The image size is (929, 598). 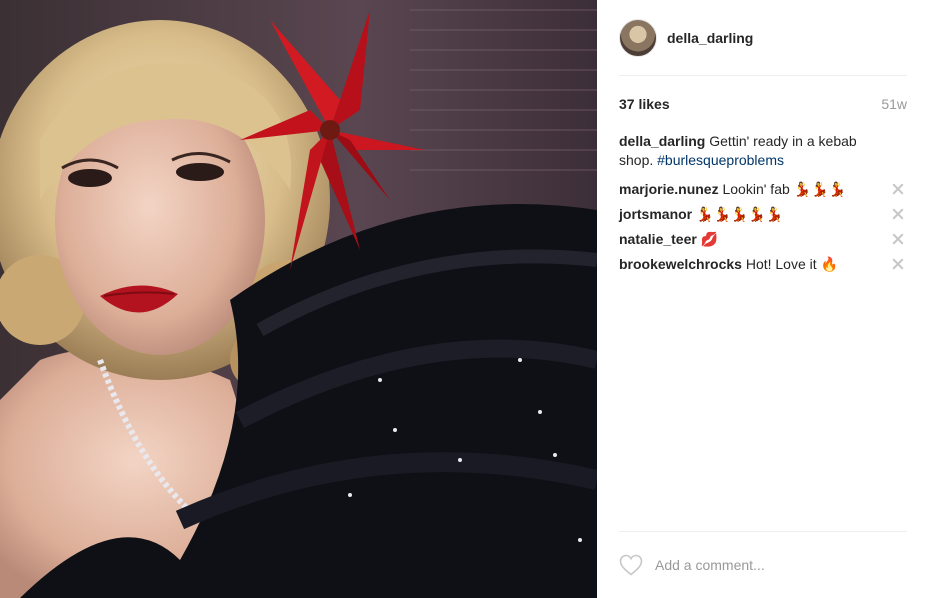 What do you see at coordinates (644, 104) in the screenshot?
I see `likes-count: 37 likes` at bounding box center [644, 104].